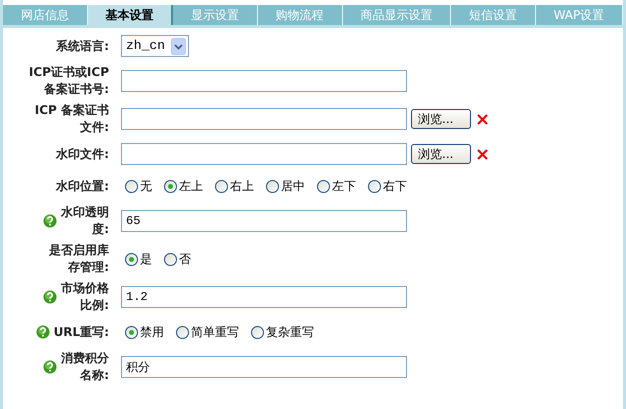  Describe the element at coordinates (82, 154) in the screenshot. I see `field-label: 水印文件:` at that location.